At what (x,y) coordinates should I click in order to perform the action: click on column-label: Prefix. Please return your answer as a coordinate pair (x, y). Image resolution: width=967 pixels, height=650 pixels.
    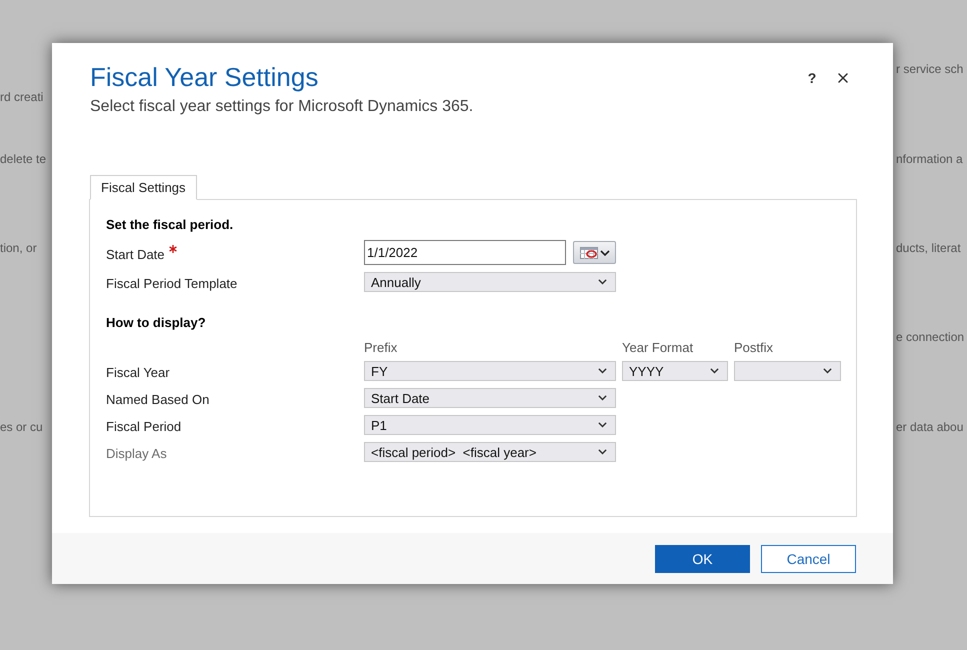
    Looking at the image, I should click on (381, 347).